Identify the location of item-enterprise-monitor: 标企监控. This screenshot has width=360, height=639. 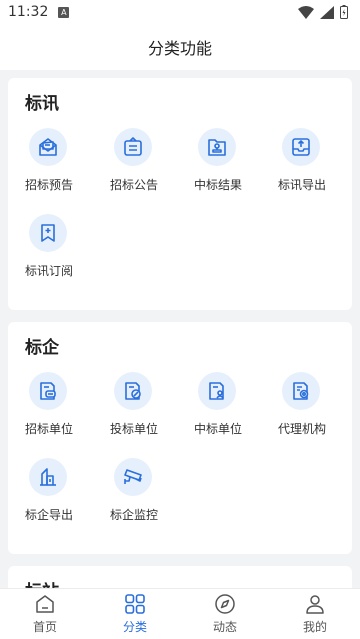
(137, 501).